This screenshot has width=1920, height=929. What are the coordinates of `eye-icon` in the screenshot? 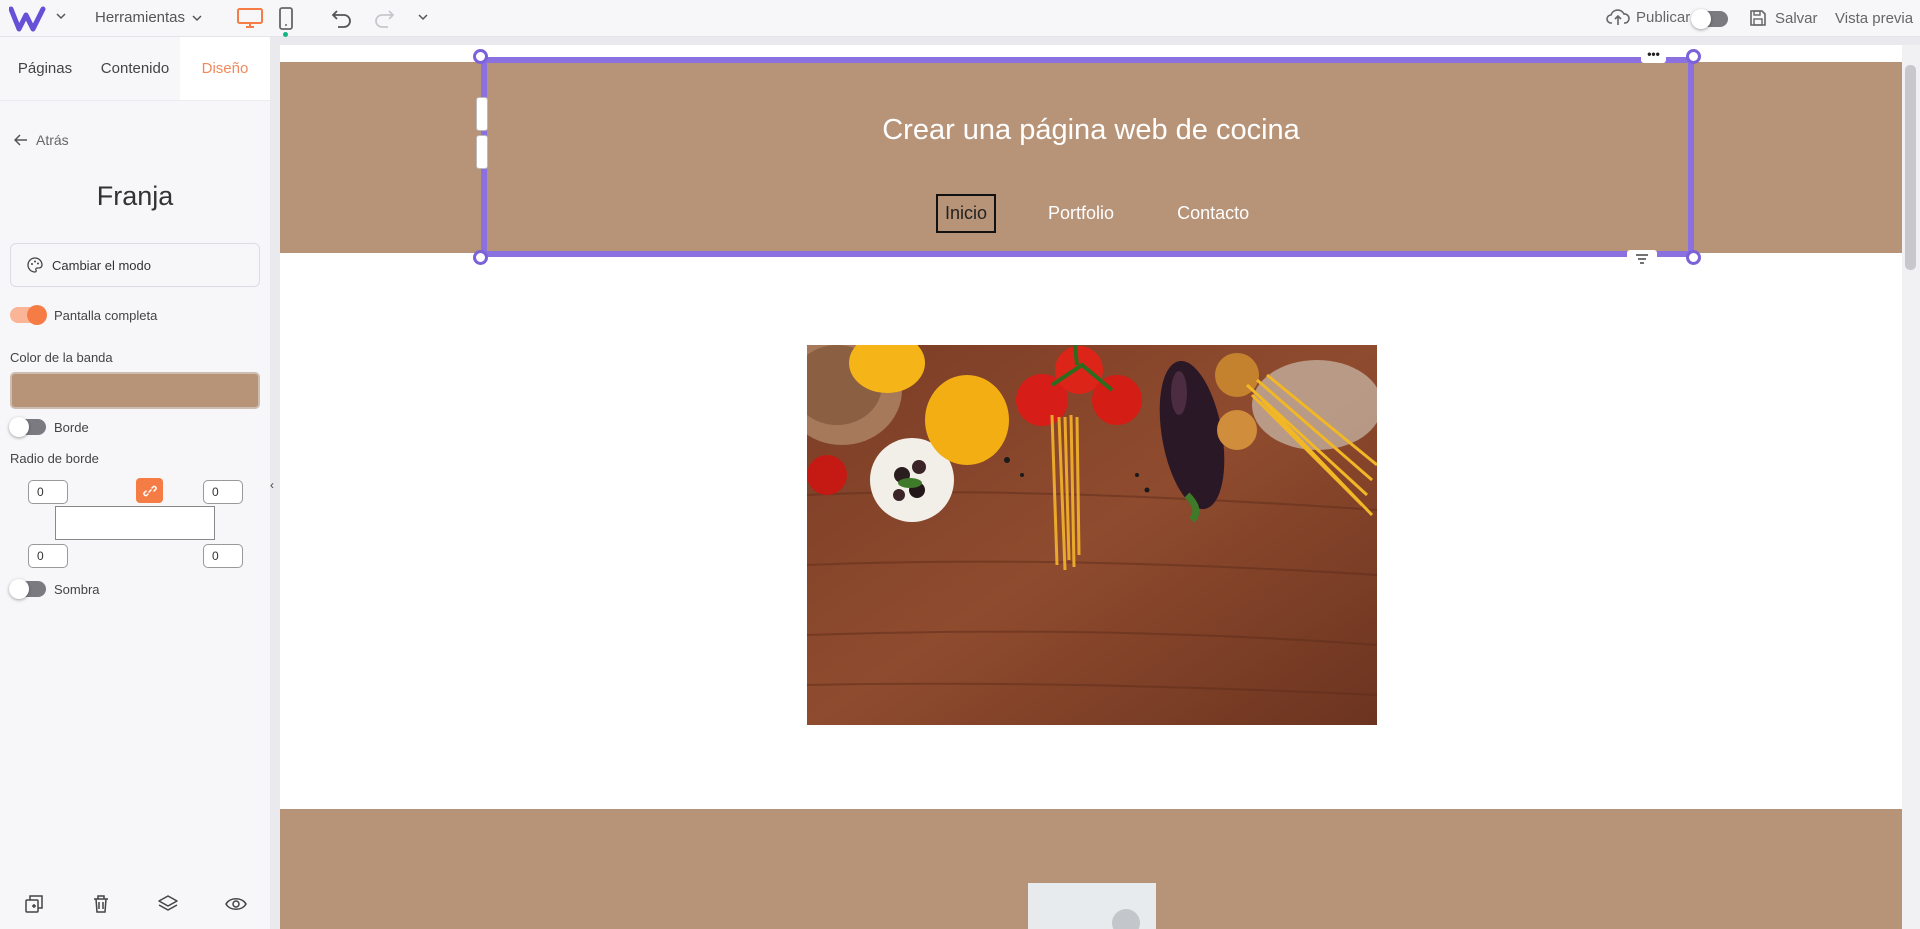 It's located at (236, 904).